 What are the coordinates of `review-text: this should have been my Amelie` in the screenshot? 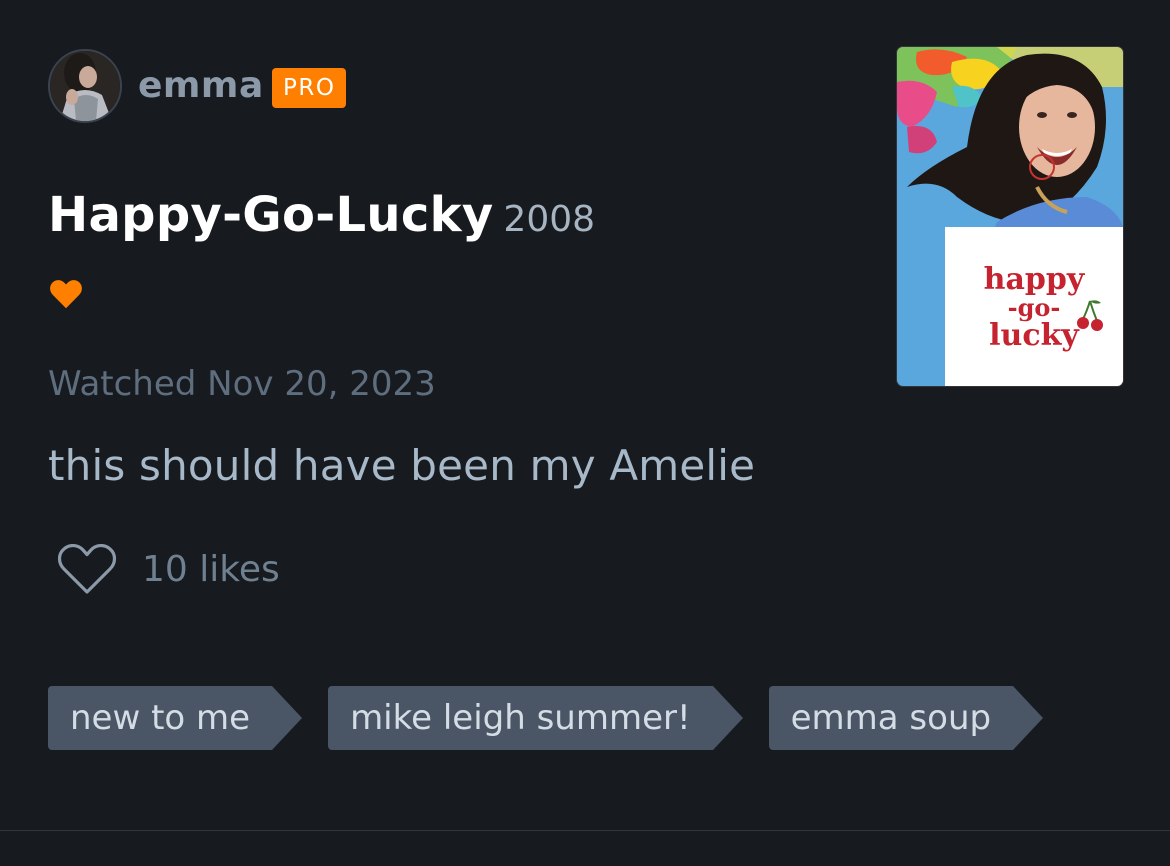 It's located at (402, 465).